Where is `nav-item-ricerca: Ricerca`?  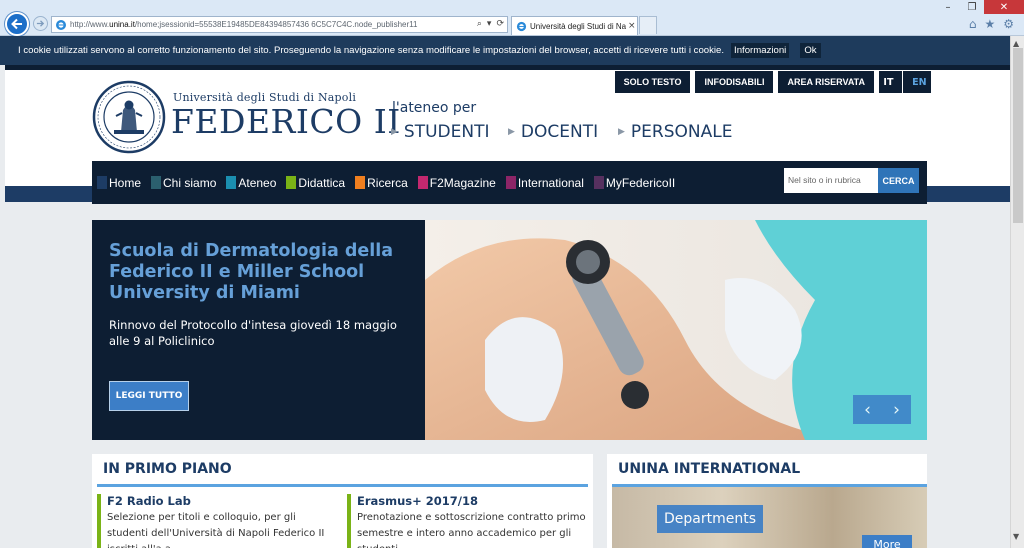 nav-item-ricerca: Ricerca is located at coordinates (381, 183).